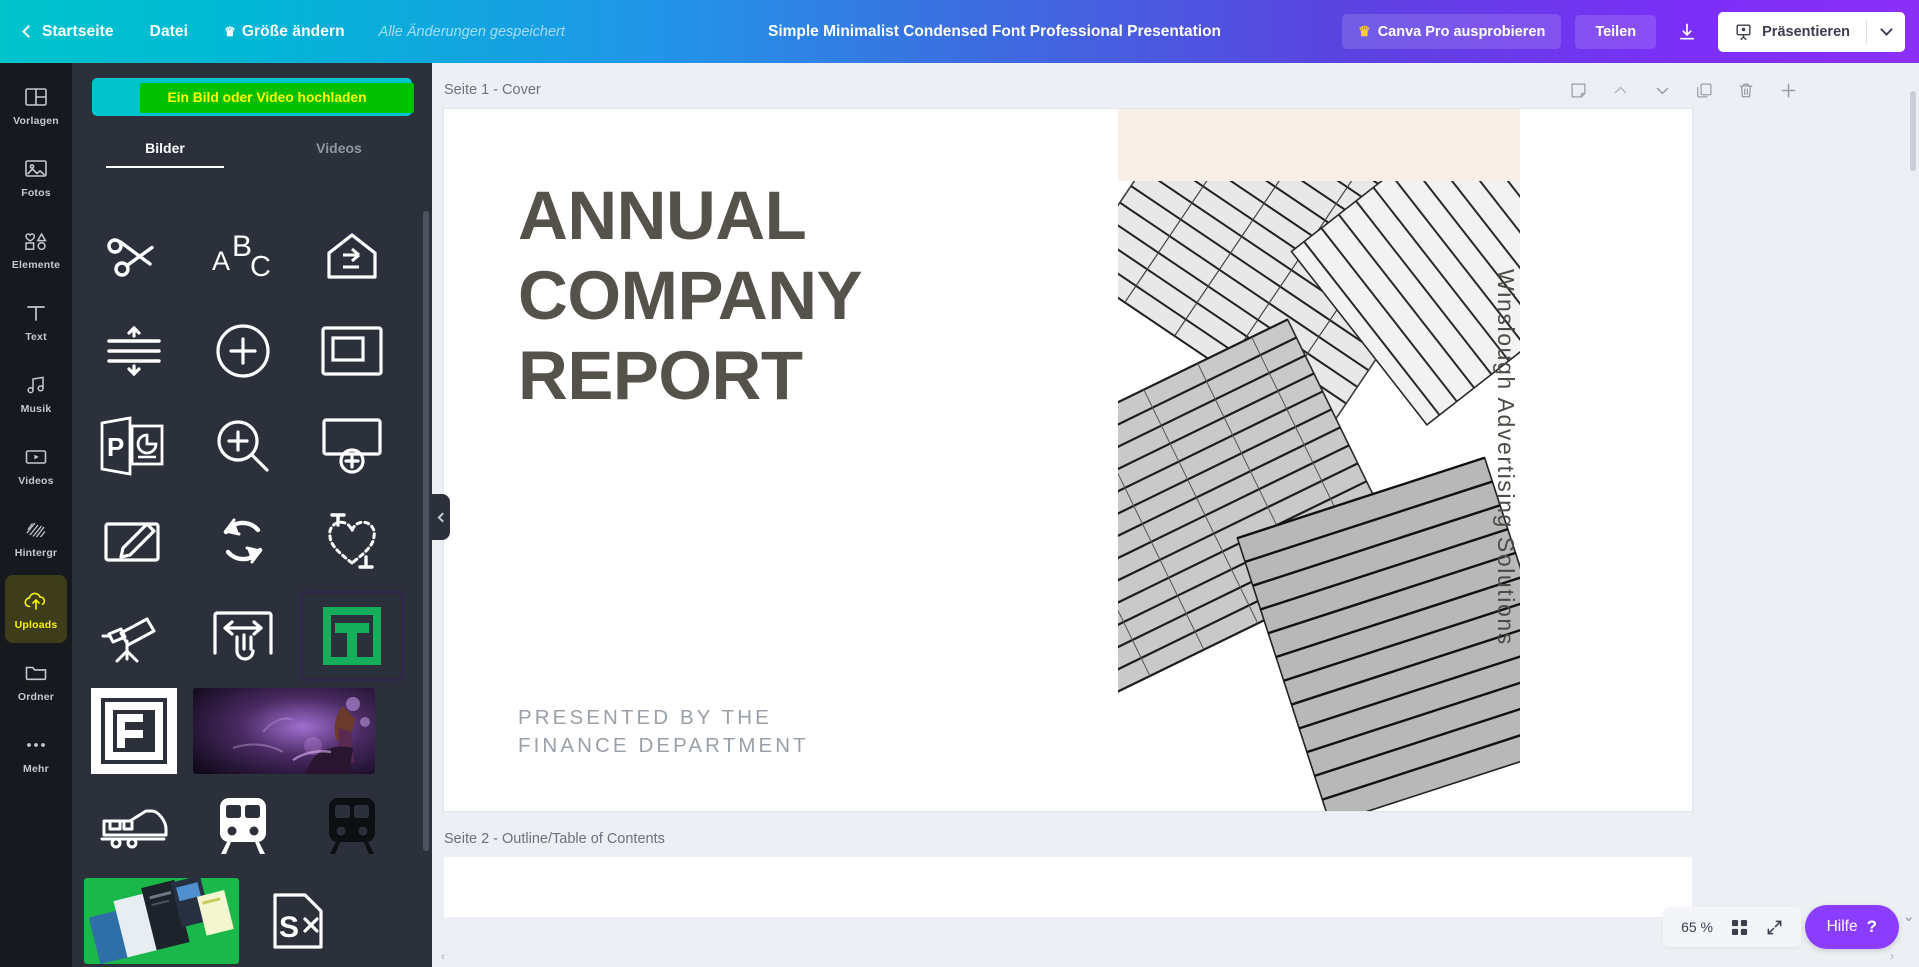 The image size is (1919, 967). Describe the element at coordinates (134, 256) in the screenshot. I see `thumbnail-scissors-icon` at that location.